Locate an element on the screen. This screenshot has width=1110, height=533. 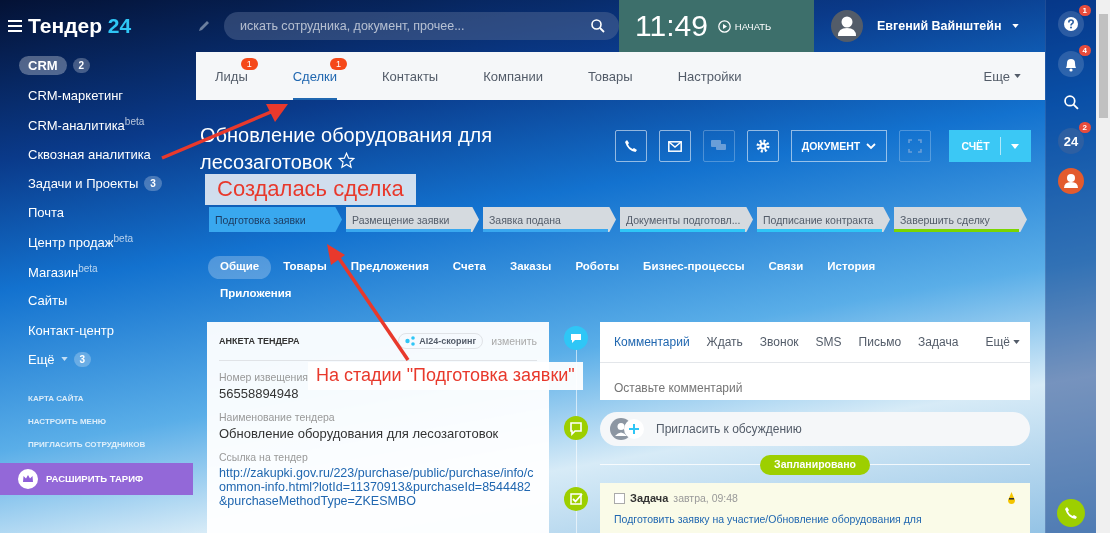
counter-badge: 4 is located at coordinates (1084, 50).